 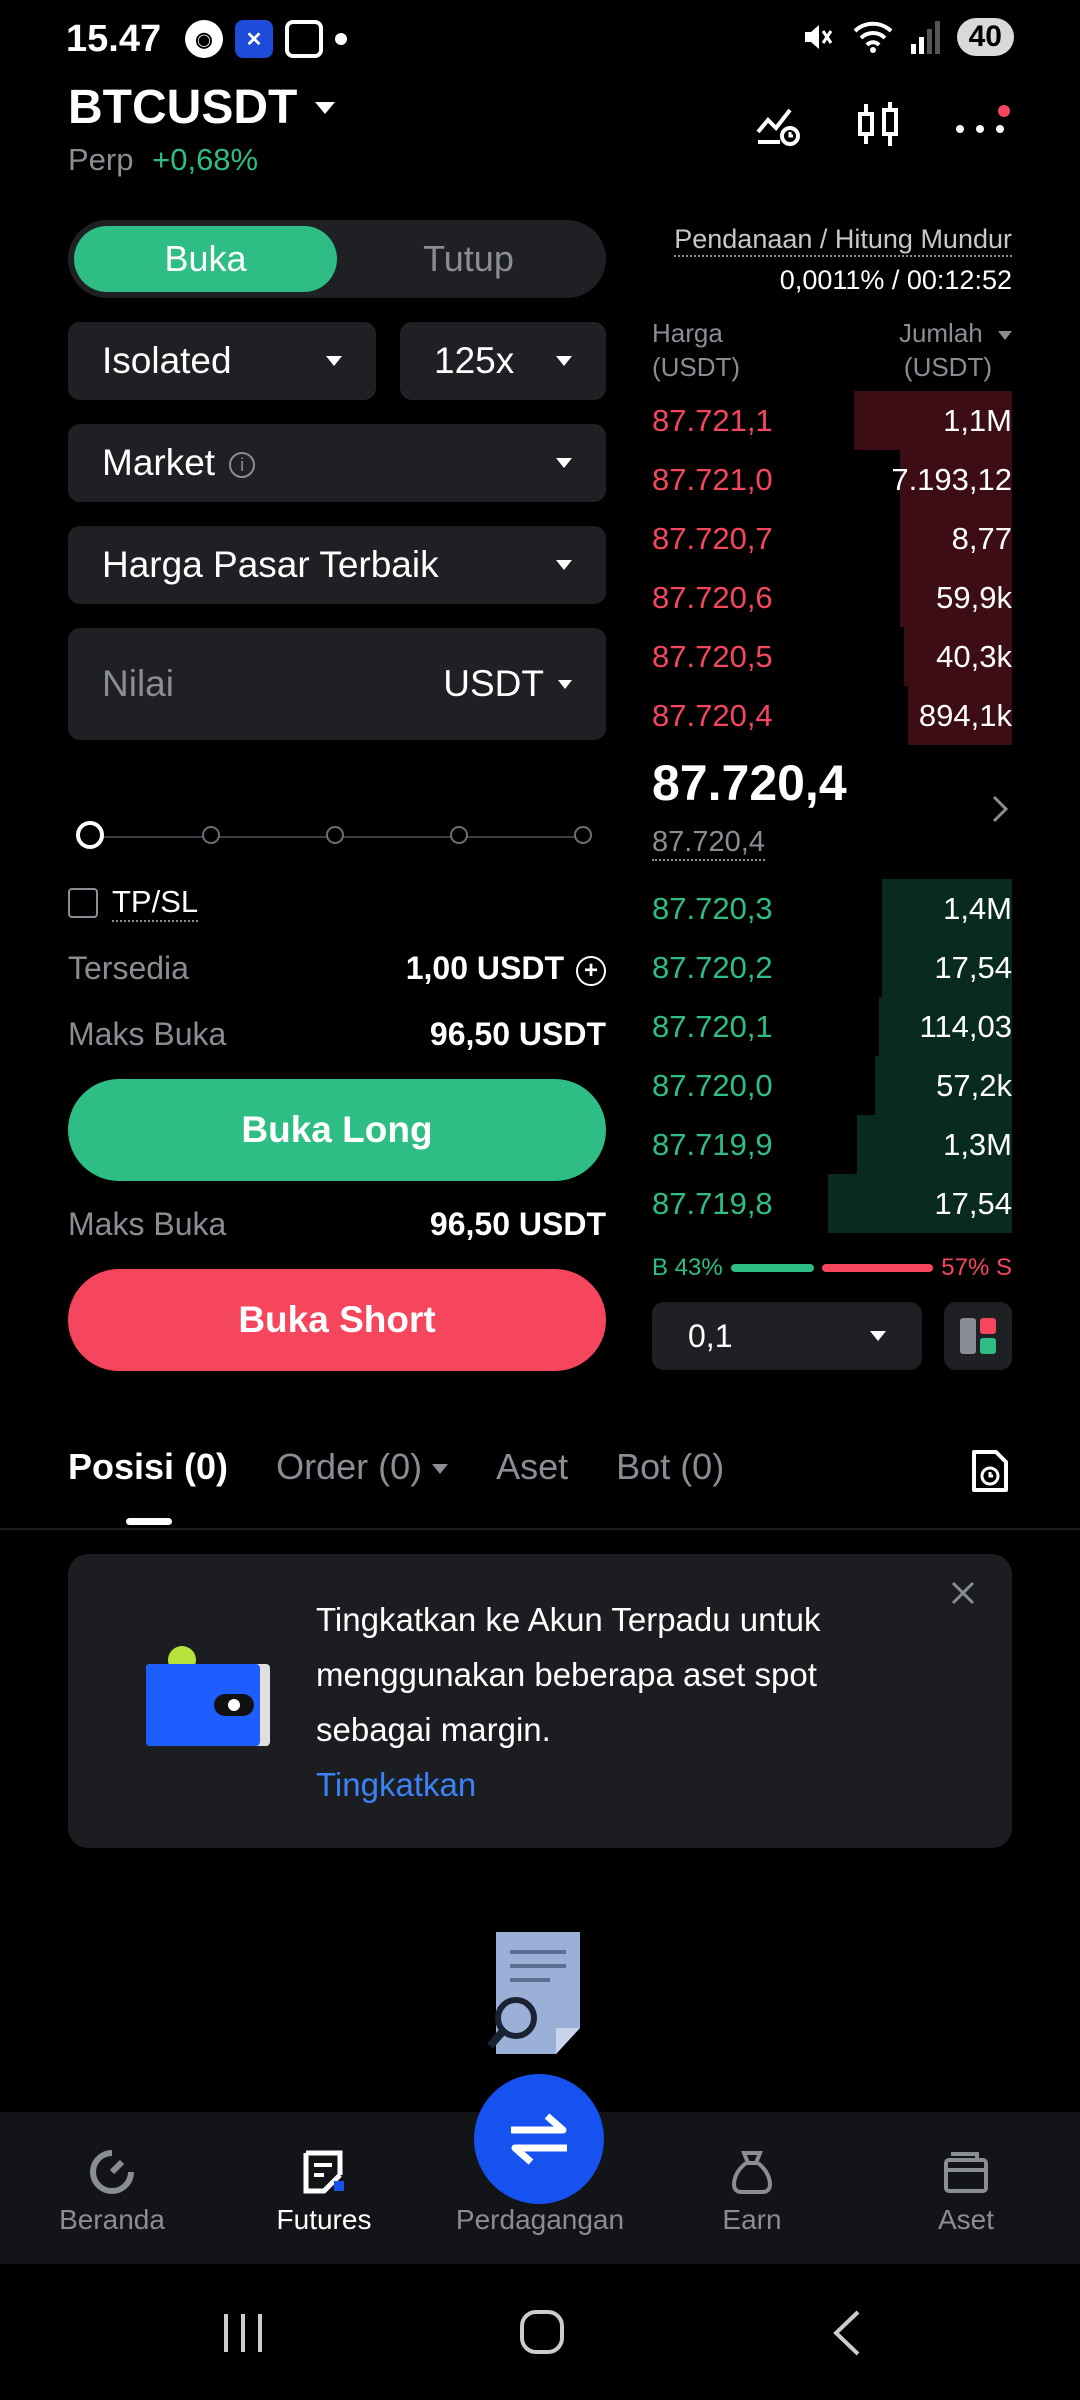 I want to click on available-label: Tersedia, so click(x=128, y=968).